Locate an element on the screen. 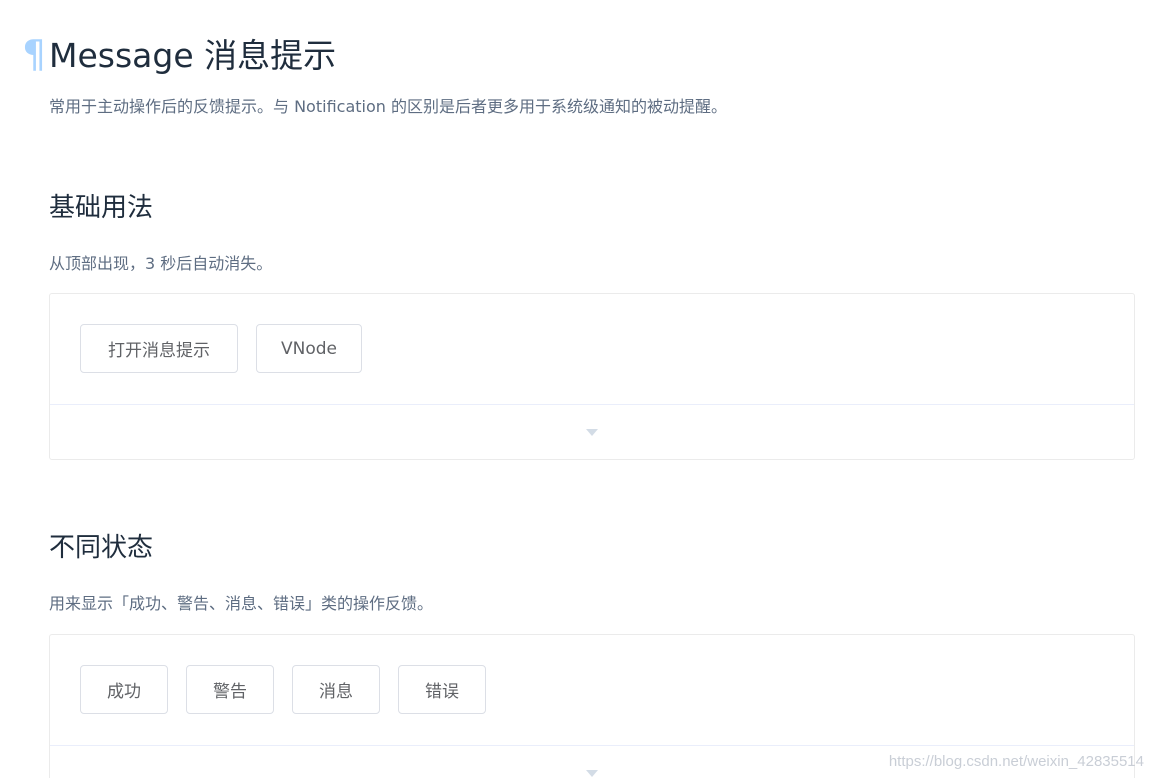 The width and height of the screenshot is (1153, 778). success-button: 成功 is located at coordinates (124, 689).